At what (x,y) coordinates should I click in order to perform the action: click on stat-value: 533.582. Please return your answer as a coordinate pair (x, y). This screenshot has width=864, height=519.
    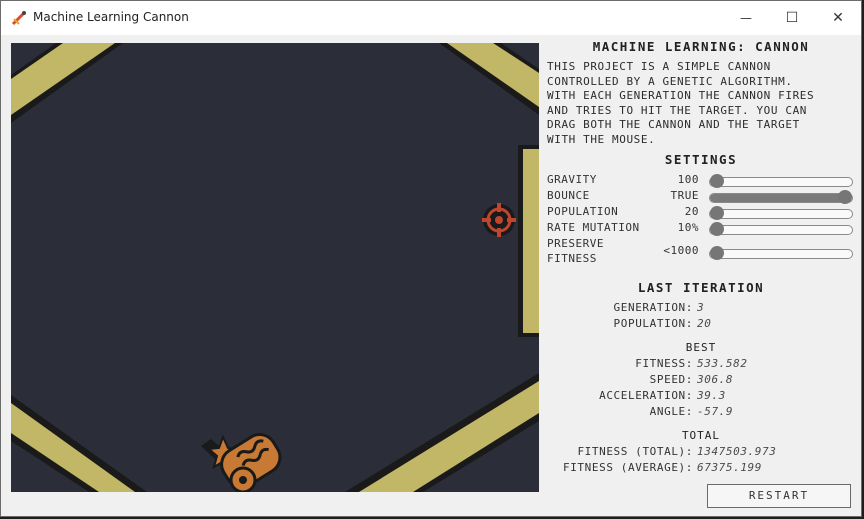
    Looking at the image, I should click on (722, 363).